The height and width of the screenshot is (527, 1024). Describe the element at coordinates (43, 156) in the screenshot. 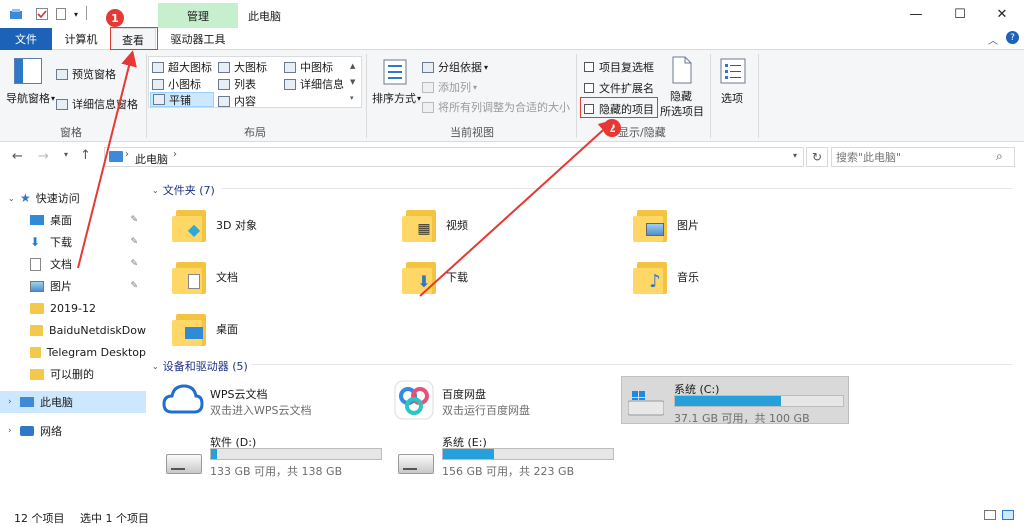

I see `forward-icon: →` at that location.